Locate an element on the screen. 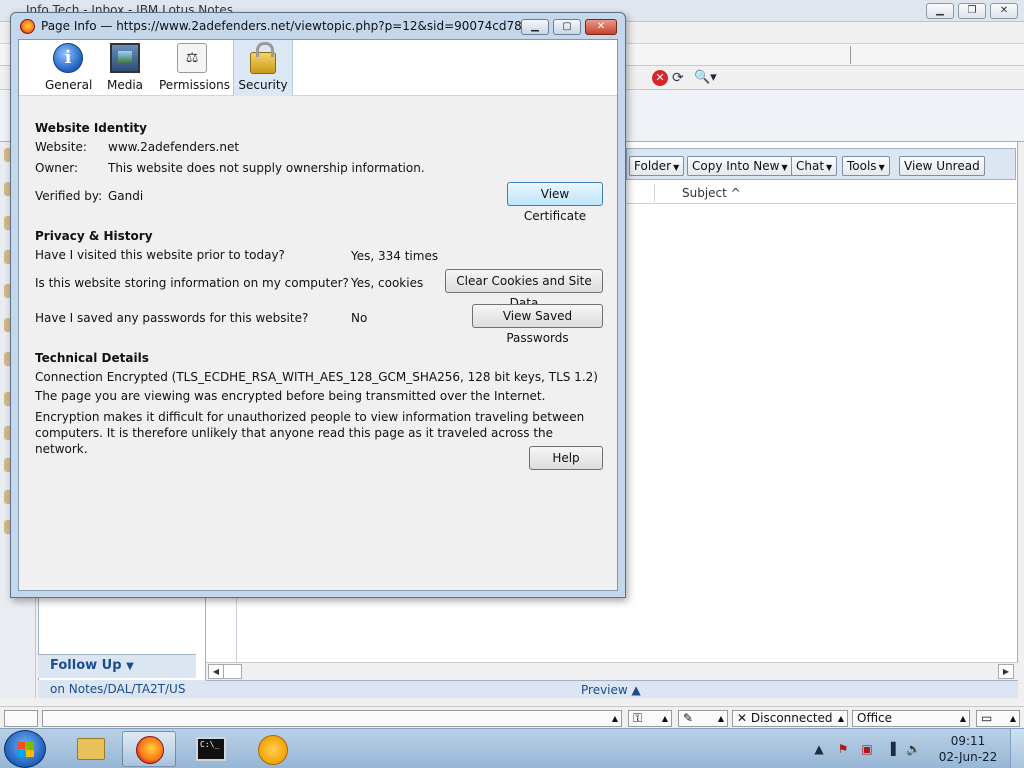  minimize-button: ▁ is located at coordinates (940, 11).